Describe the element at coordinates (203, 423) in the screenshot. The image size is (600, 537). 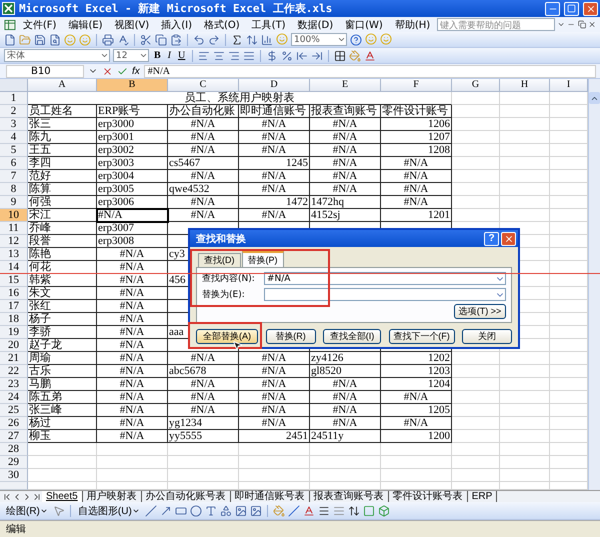
I see `table-cell: yg1234` at that location.